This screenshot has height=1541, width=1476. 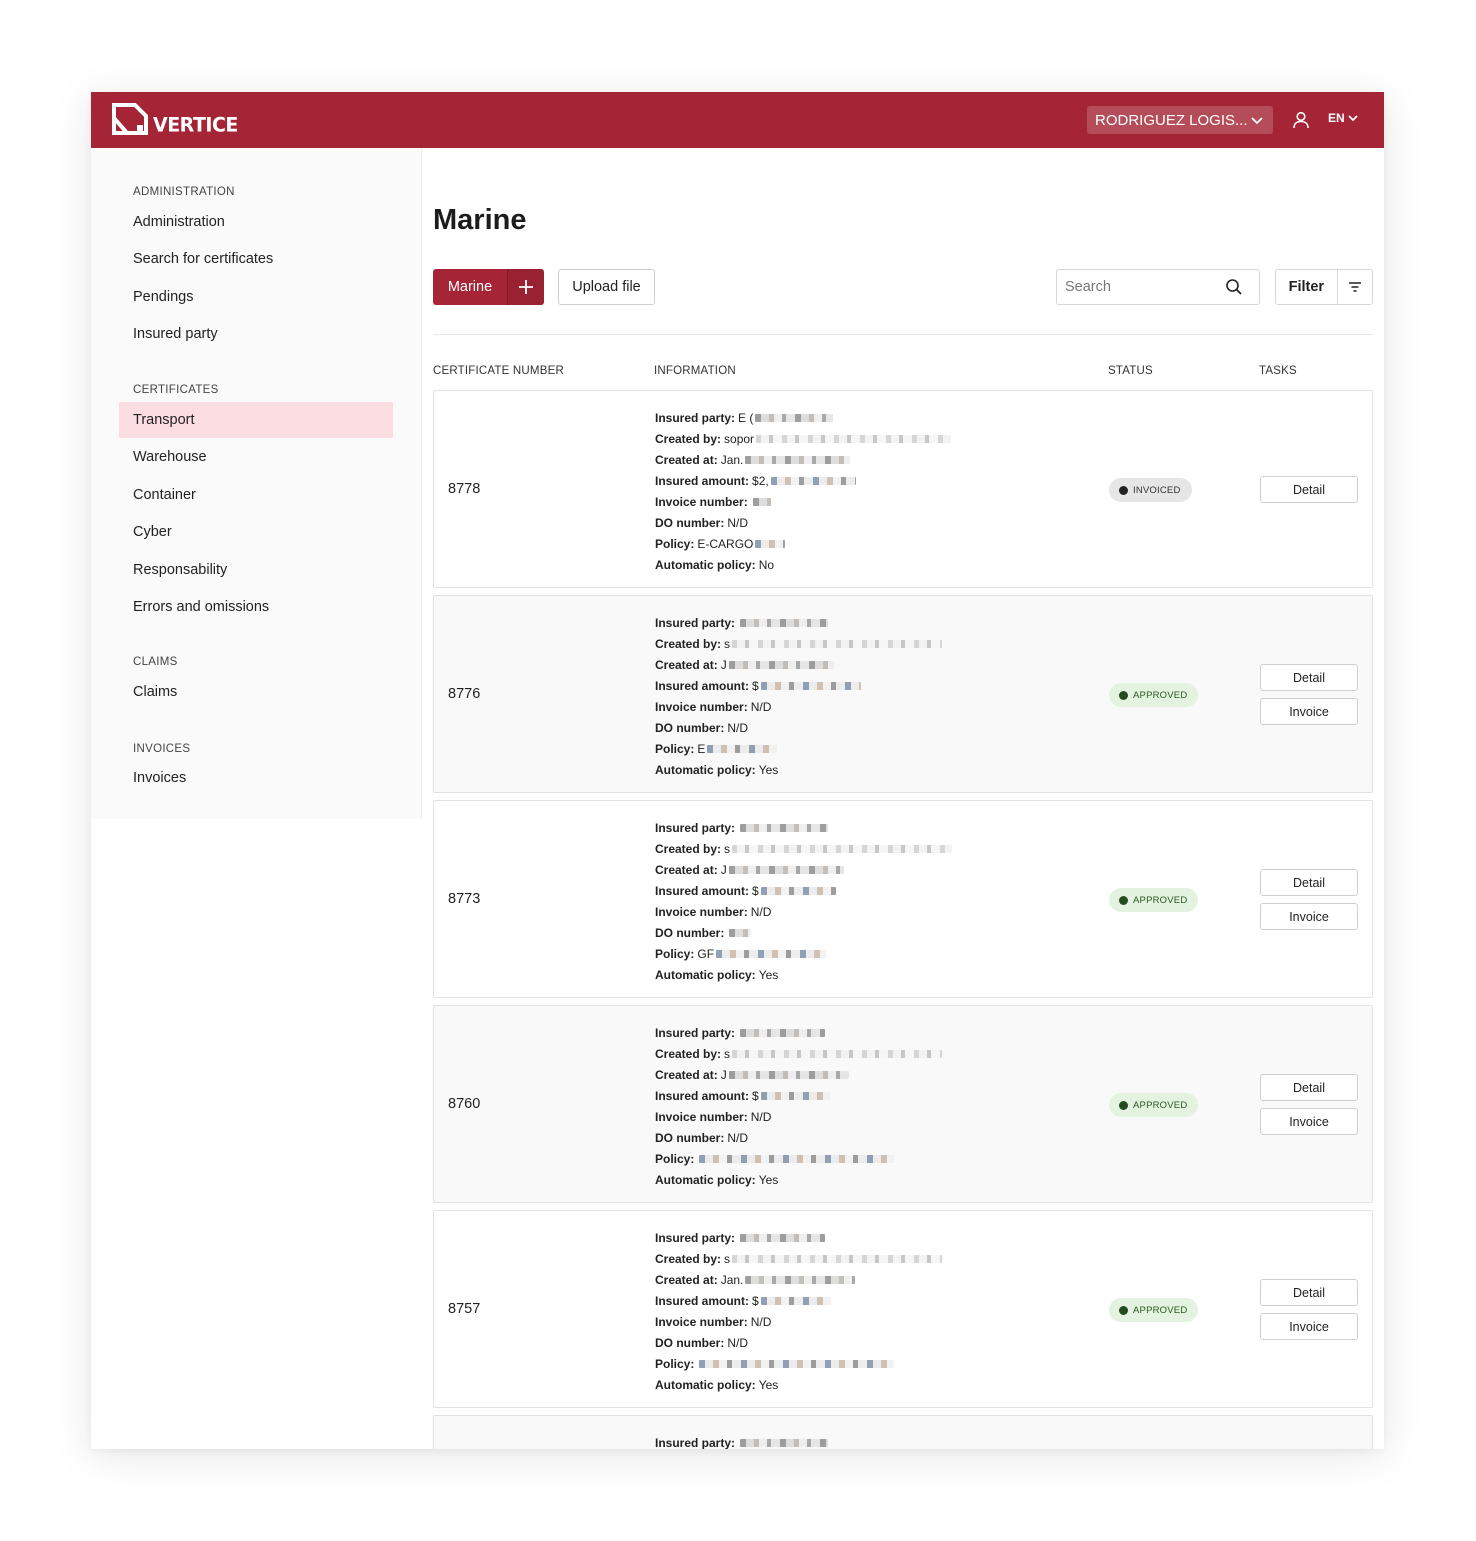 I want to click on column-header-status: STATUS, so click(x=1130, y=371).